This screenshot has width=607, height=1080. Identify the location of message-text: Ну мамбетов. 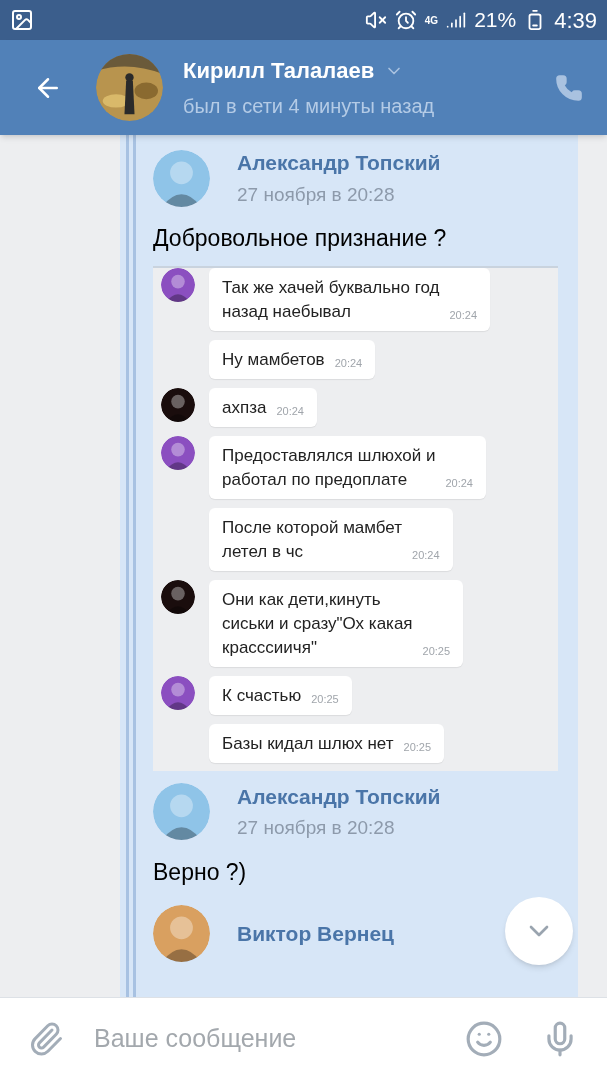
(273, 359).